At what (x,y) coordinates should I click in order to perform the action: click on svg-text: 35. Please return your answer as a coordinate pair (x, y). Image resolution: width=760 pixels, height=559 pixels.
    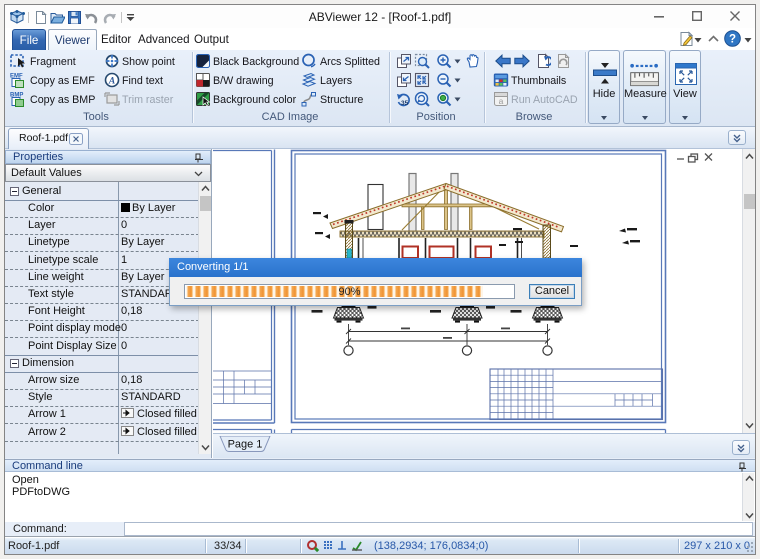
    Looking at the image, I should click on (405, 103).